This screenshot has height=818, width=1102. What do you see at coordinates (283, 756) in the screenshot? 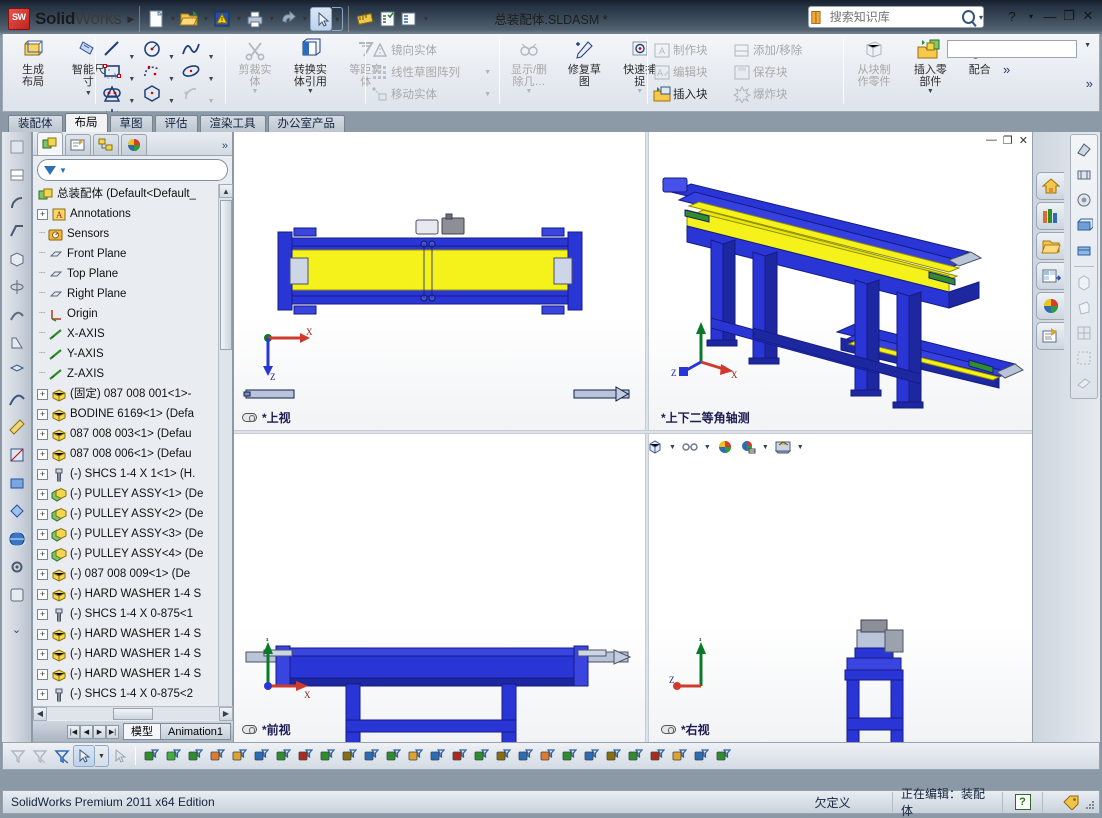
I see `filter-midpoint-icon` at bounding box center [283, 756].